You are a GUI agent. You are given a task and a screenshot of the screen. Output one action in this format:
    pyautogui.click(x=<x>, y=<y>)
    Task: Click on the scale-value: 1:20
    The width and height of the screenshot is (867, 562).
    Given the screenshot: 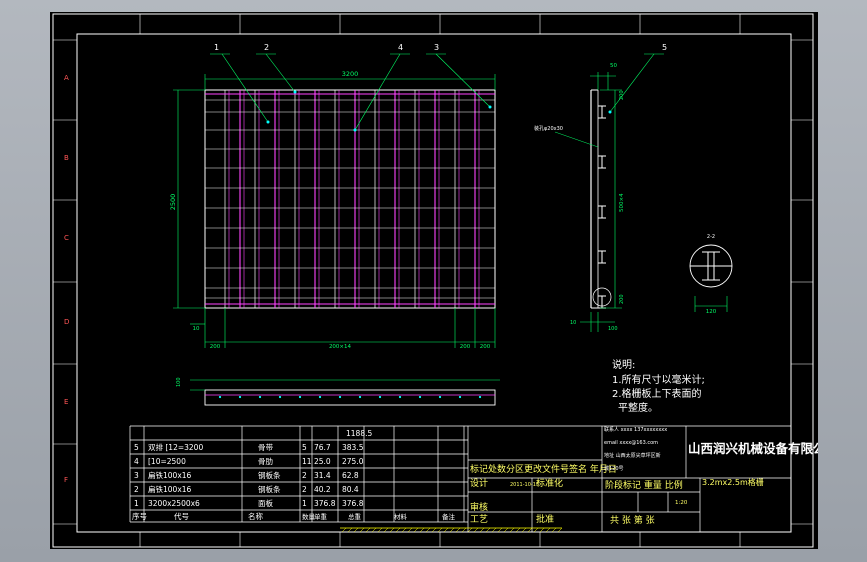 What is the action you would take?
    pyautogui.click(x=681, y=503)
    